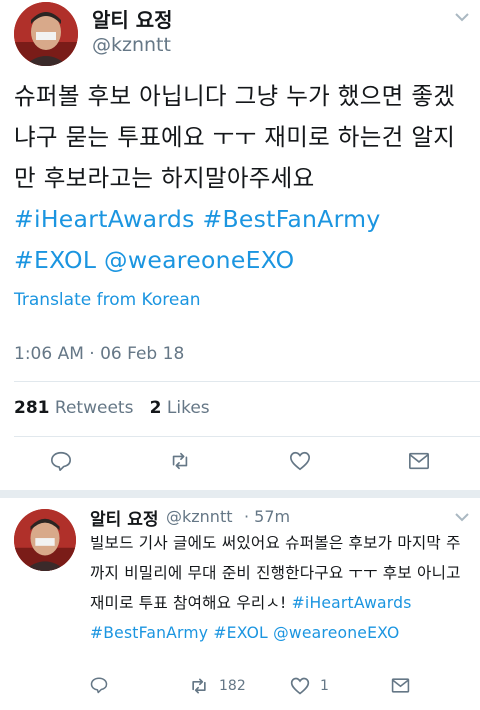 The height and width of the screenshot is (710, 480). I want to click on tweet-timestamp: 1:06 AM · 06 Feb 18, so click(99, 354).